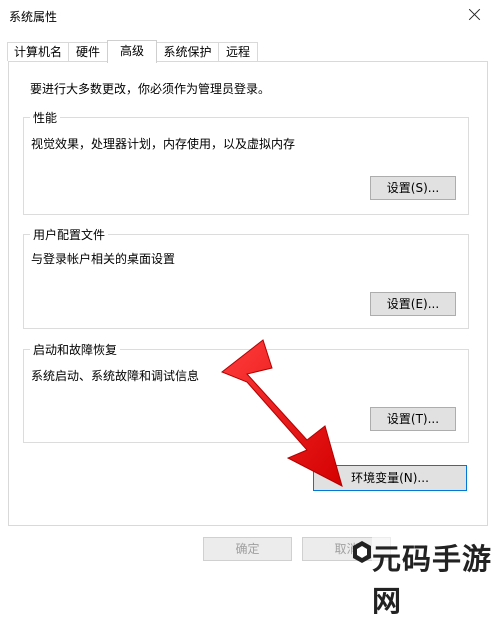 The height and width of the screenshot is (620, 500). I want to click on watermark-text: 元码手游网, so click(436, 578).